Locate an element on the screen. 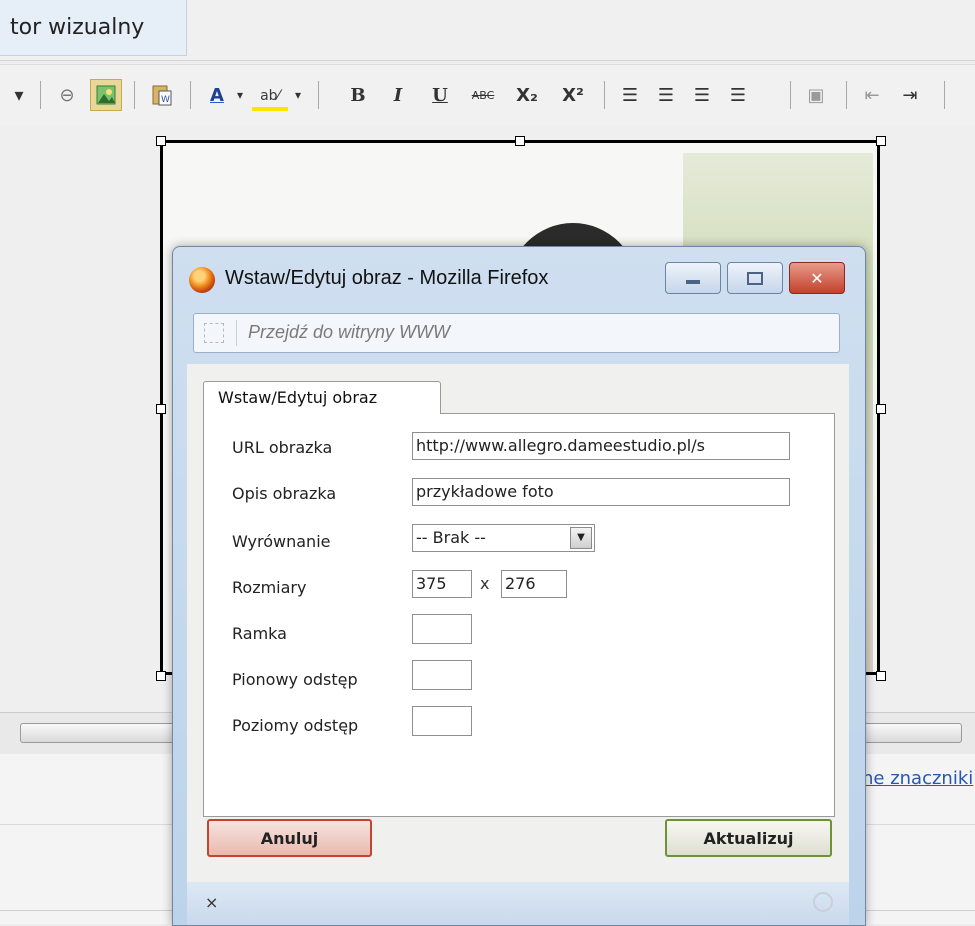  image-icon is located at coordinates (106, 95).